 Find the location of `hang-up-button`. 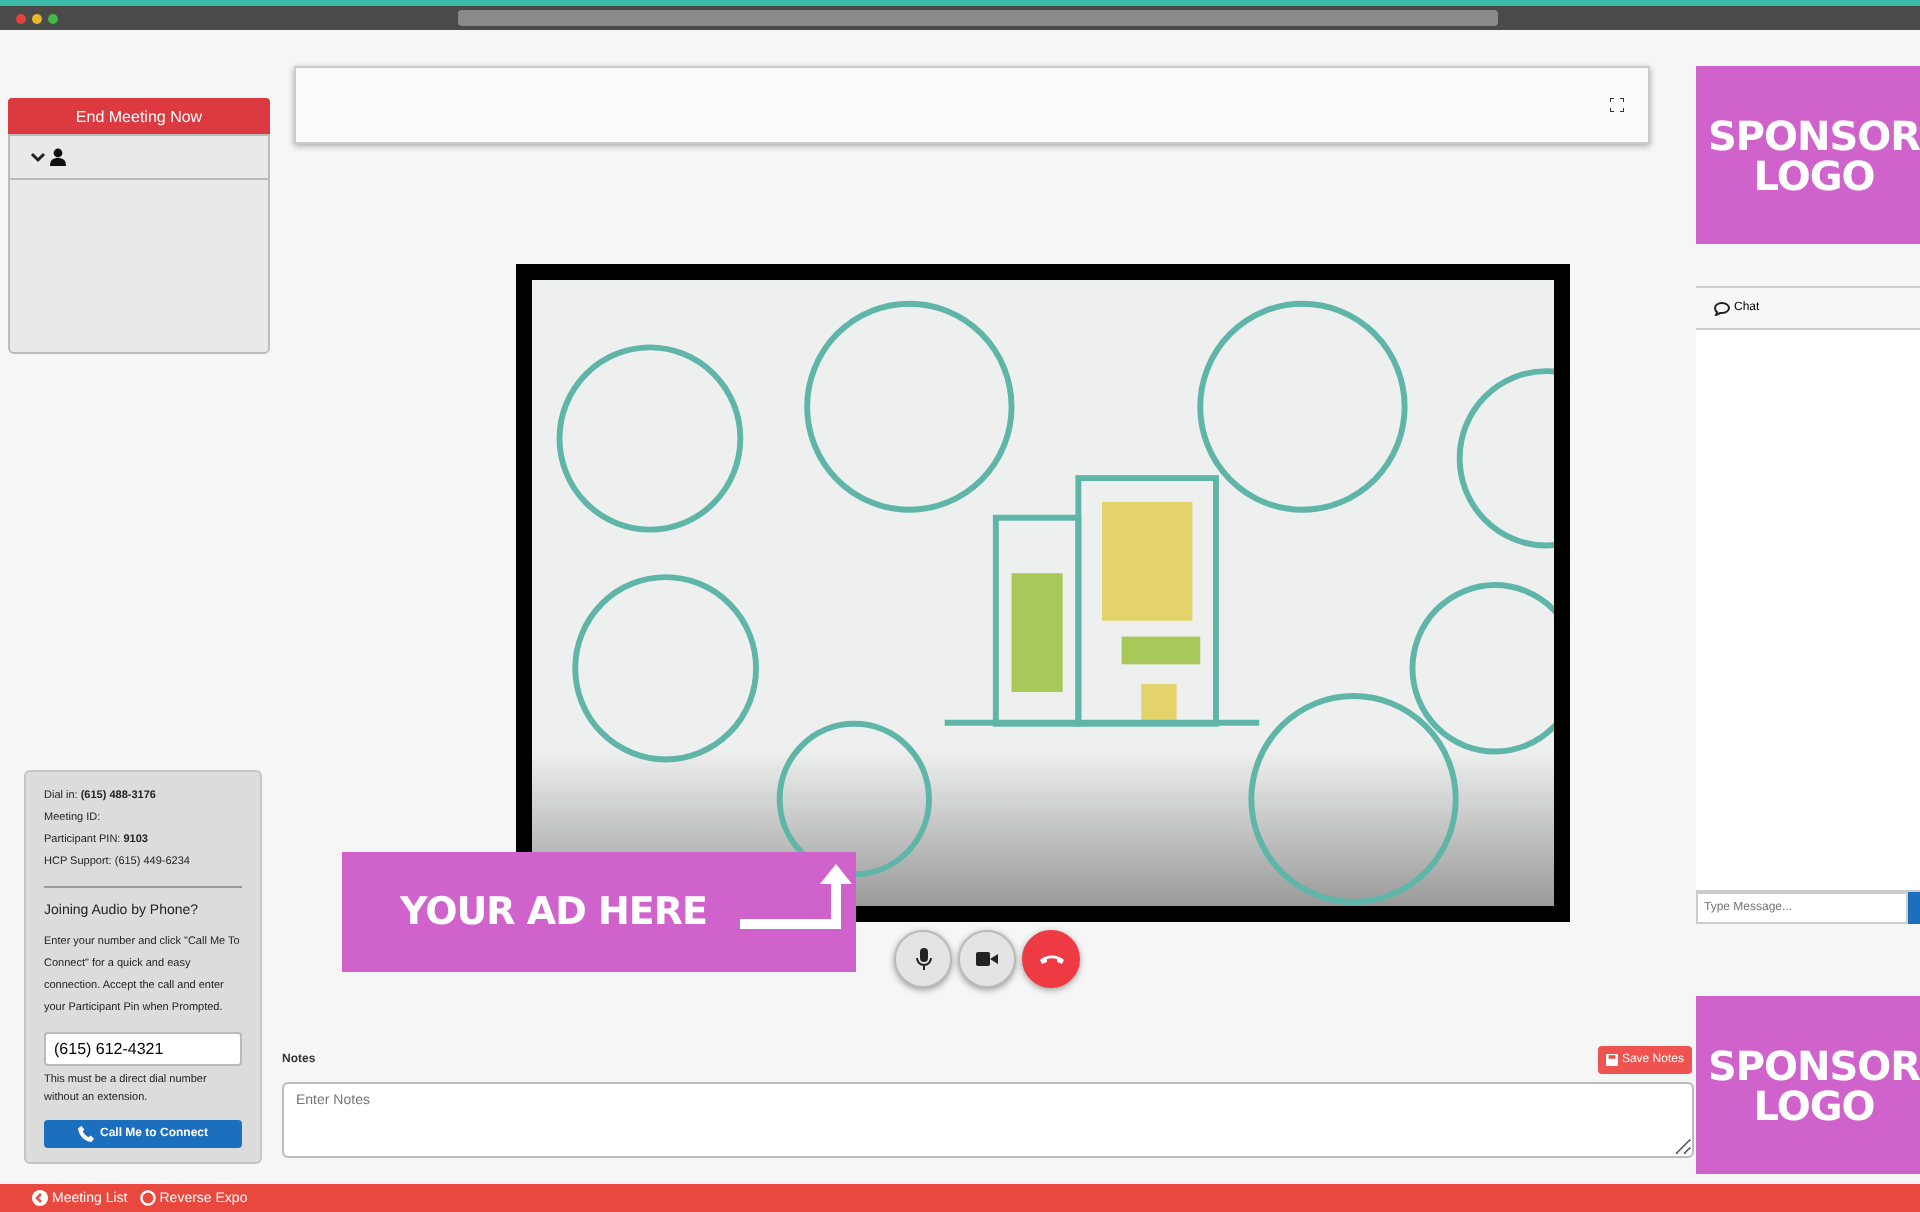

hang-up-button is located at coordinates (1051, 959).